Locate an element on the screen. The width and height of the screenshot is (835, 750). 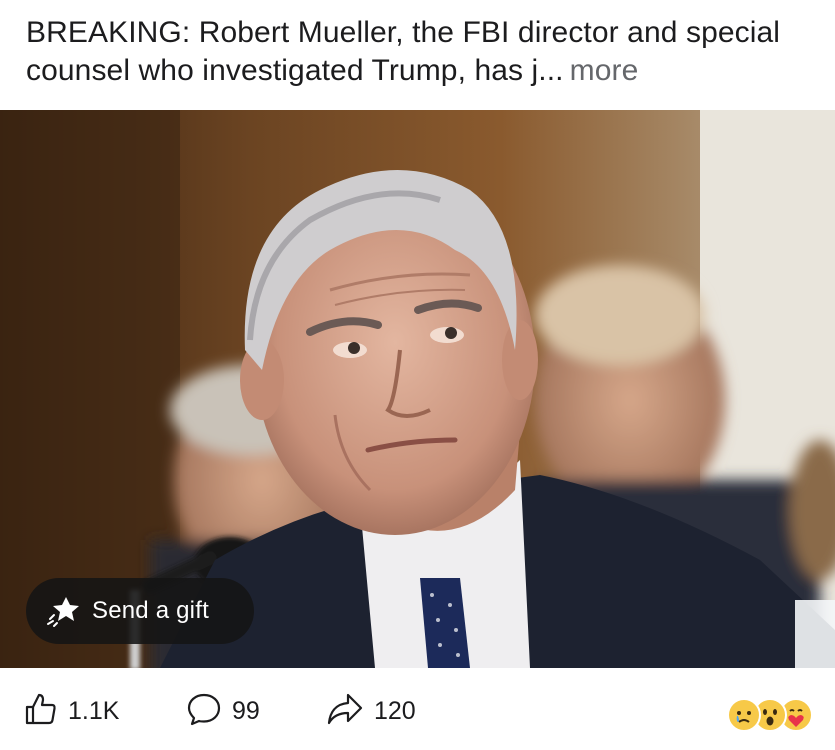
thumbs-up-icon is located at coordinates (41, 711).